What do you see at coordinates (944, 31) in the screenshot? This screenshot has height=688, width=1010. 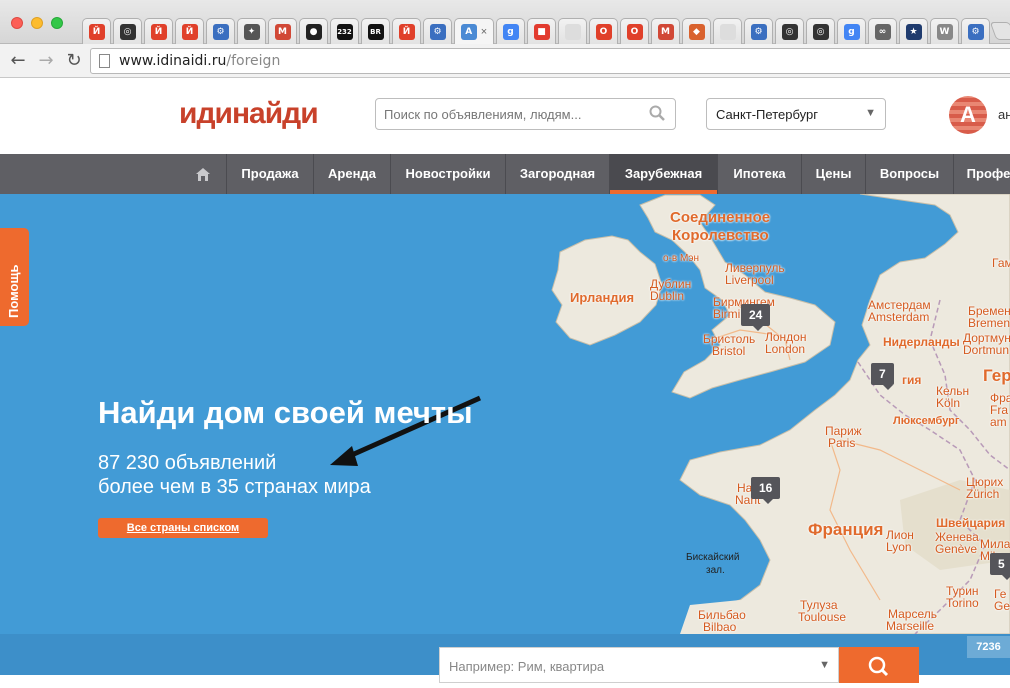 I see `browser-tab: W` at bounding box center [944, 31].